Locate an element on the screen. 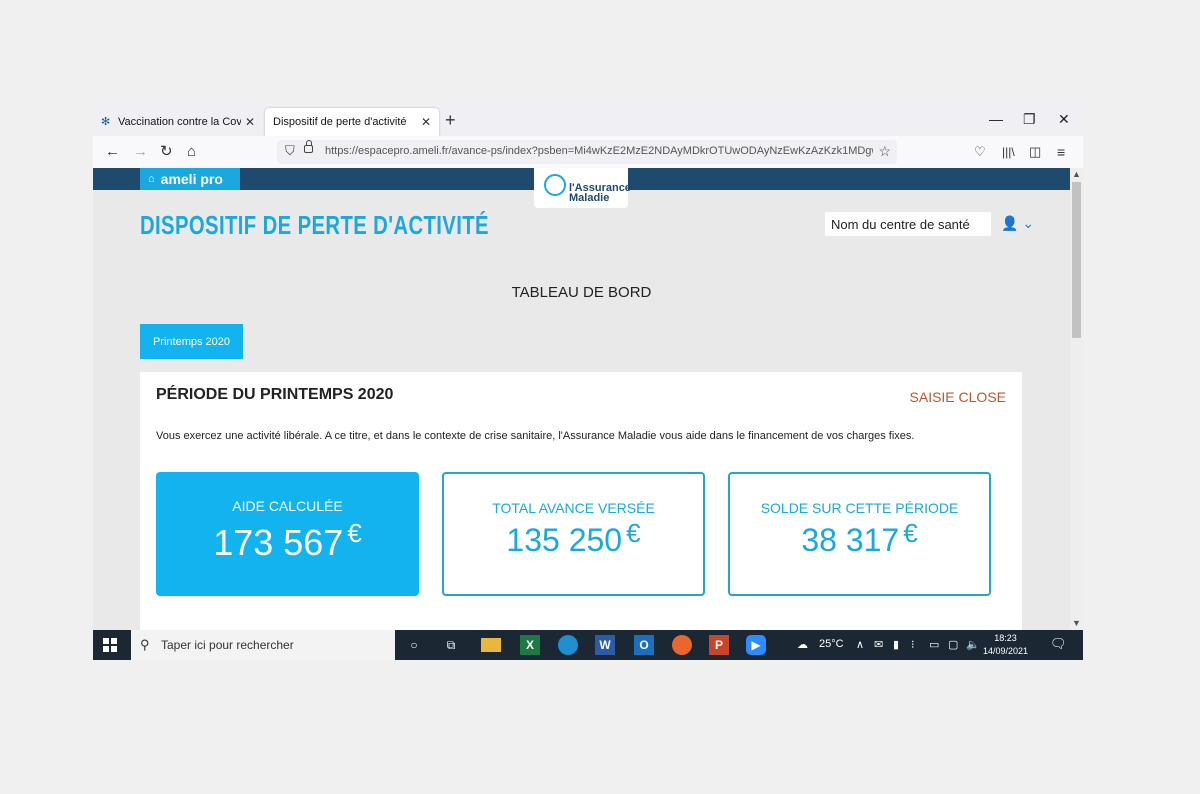 The image size is (1200, 794). firefox-icon is located at coordinates (682, 645).